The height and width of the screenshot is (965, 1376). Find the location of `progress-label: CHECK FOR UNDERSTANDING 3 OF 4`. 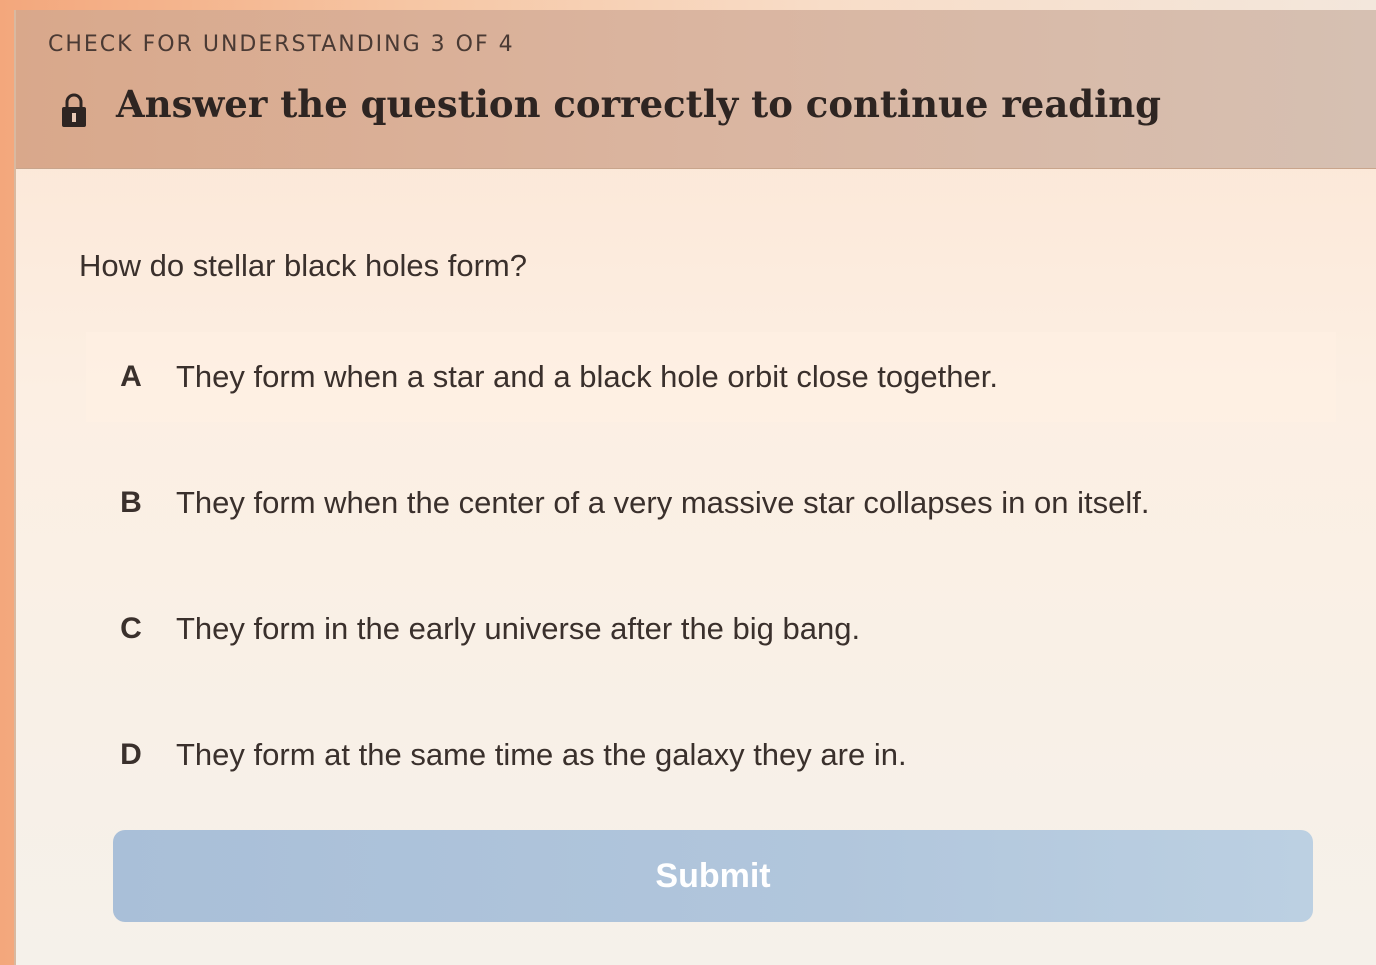

progress-label: CHECK FOR UNDERSTANDING 3 OF 4 is located at coordinates (281, 44).